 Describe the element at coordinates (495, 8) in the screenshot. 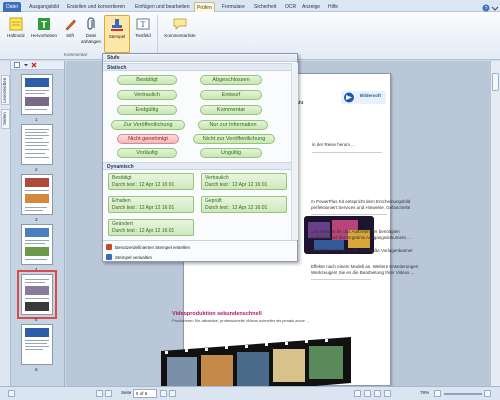

I see `ribbon-collapse-icon` at that location.